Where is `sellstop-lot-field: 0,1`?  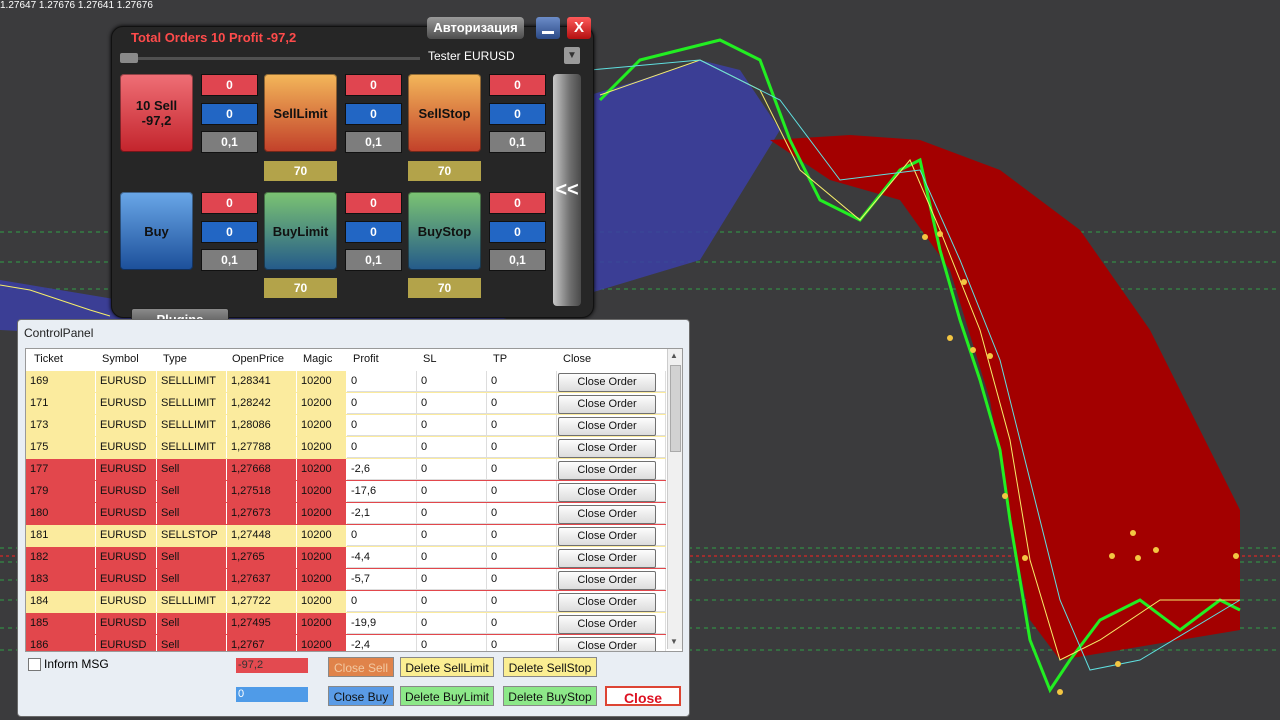
sellstop-lot-field: 0,1 is located at coordinates (517, 142).